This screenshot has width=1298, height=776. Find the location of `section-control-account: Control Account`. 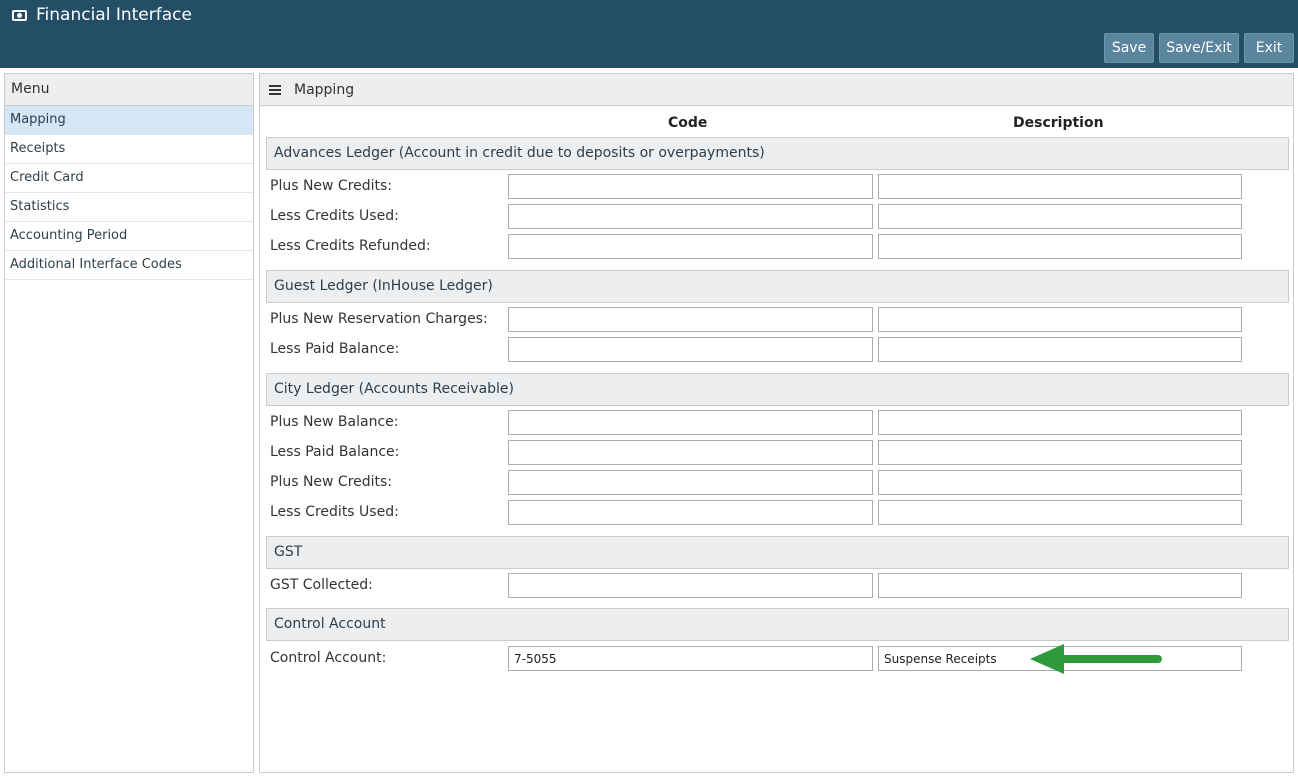

section-control-account: Control Account is located at coordinates (777, 624).